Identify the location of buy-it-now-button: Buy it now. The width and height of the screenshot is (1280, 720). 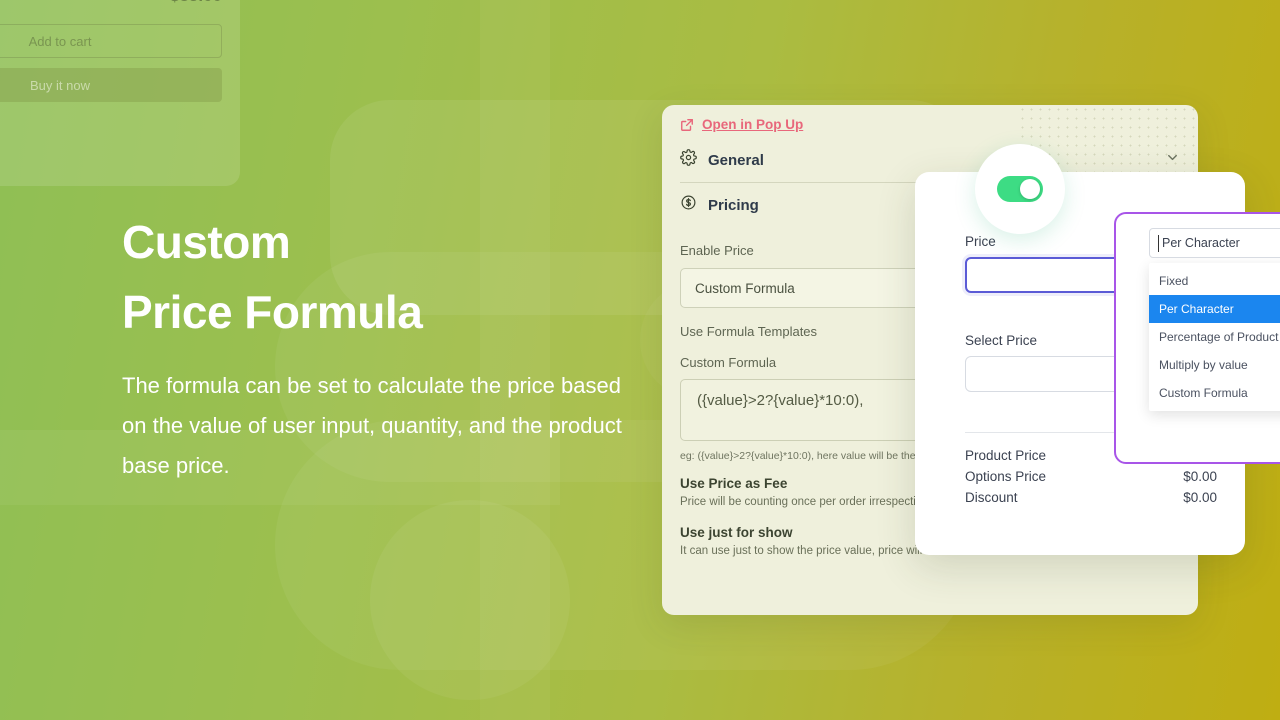
(111, 85).